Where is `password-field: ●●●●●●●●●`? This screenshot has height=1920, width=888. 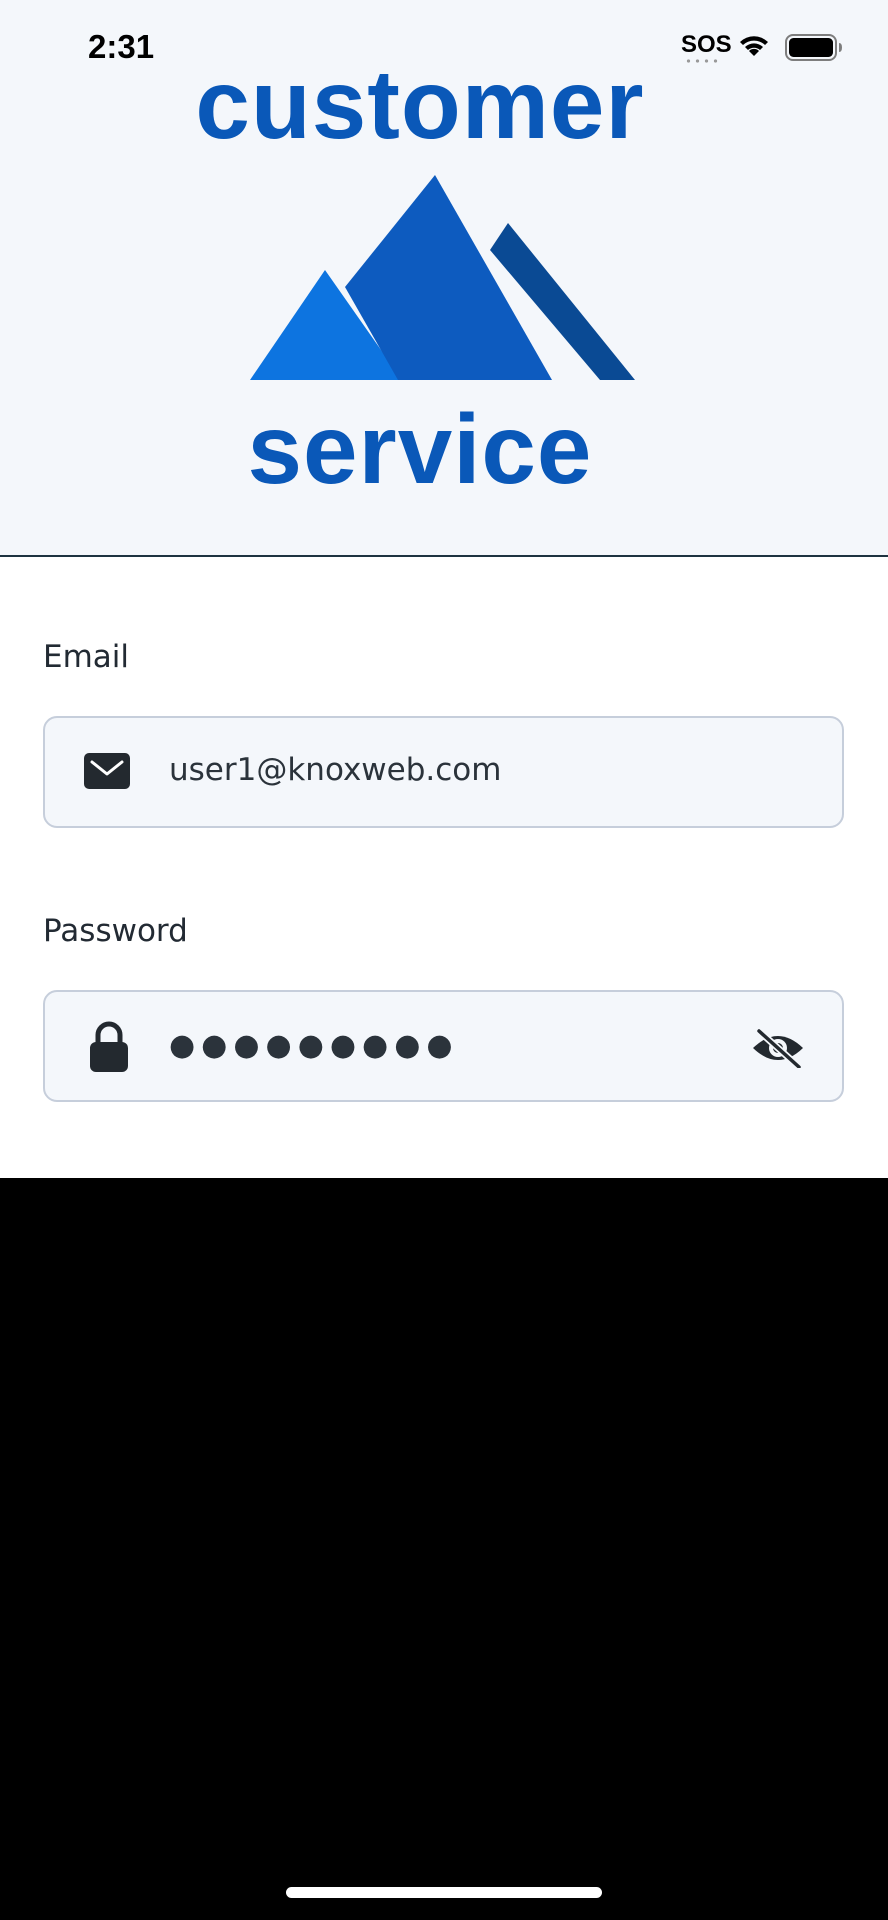 password-field: ●●●●●●●●● is located at coordinates (443, 1046).